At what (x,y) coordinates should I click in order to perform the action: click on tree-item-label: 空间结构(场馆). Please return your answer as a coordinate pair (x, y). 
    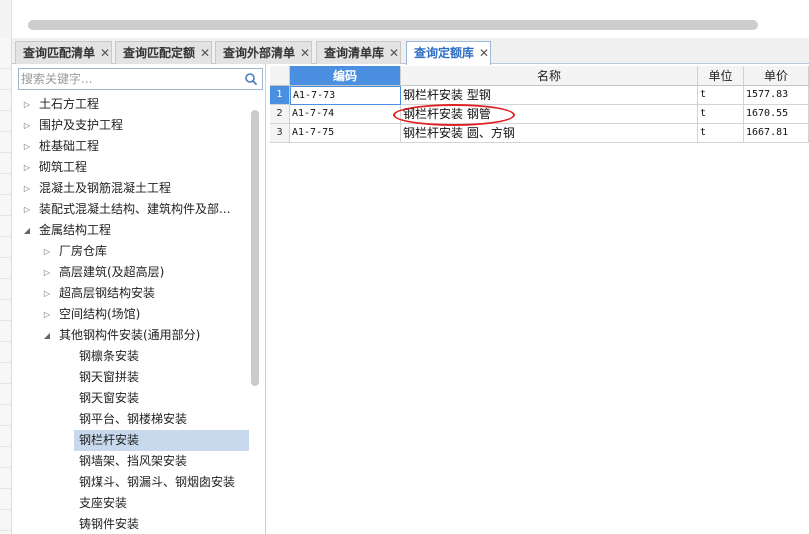
    Looking at the image, I should click on (100, 314).